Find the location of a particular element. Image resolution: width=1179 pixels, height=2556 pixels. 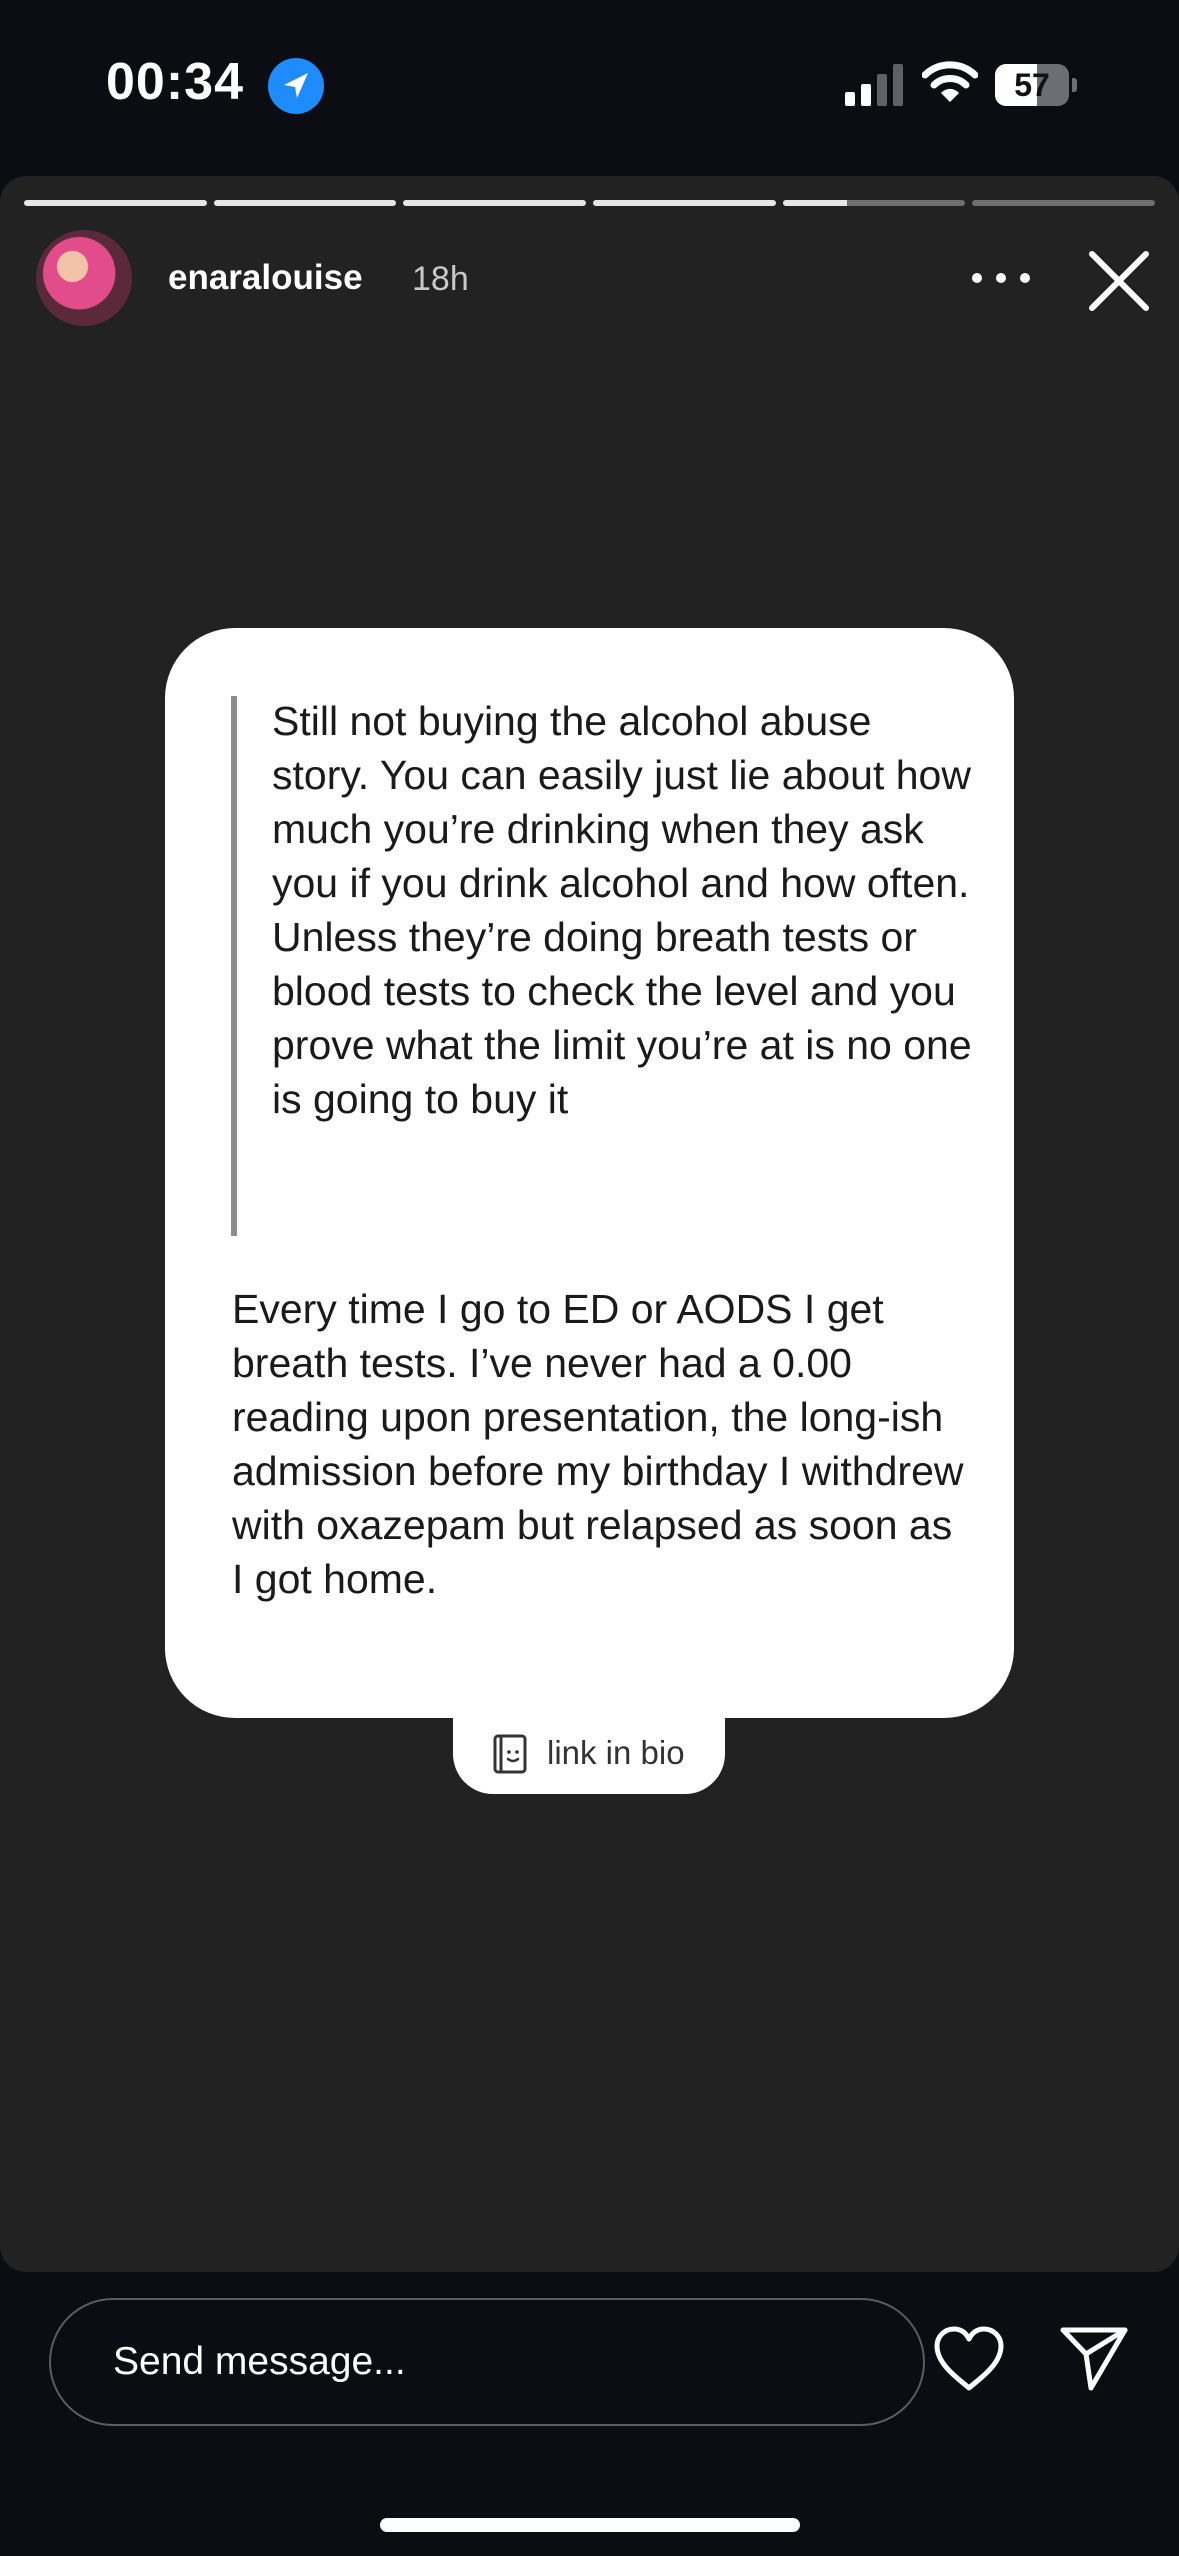

close-icon is located at coordinates (1119, 281).